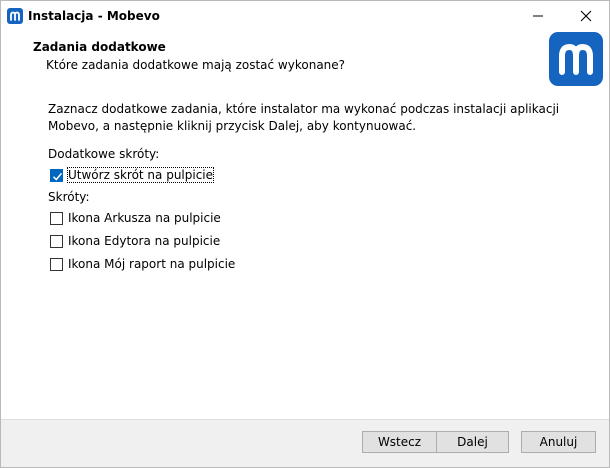  I want to click on task-checkbox-desktop-shortcut: Utwórz skrót na pulpicie, so click(132, 175).